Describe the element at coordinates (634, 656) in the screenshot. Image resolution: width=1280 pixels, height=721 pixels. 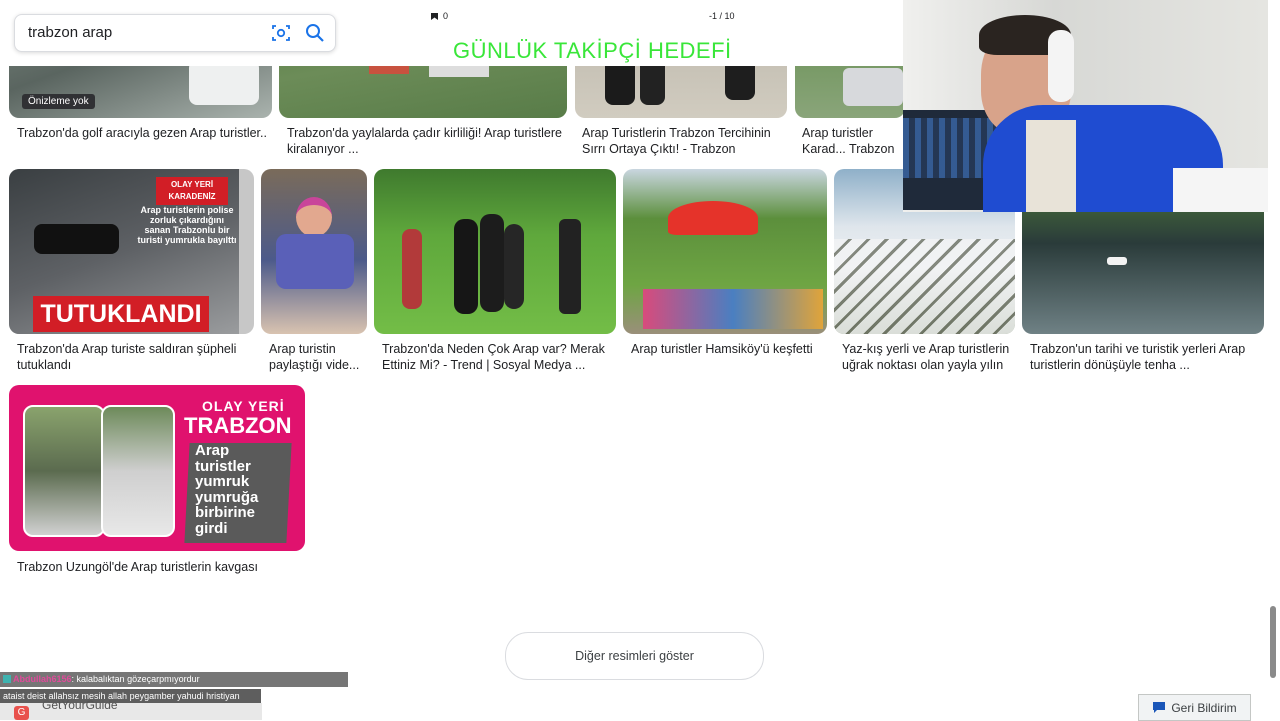
I see `show-more-images-button: Diğer resimleri göster` at that location.